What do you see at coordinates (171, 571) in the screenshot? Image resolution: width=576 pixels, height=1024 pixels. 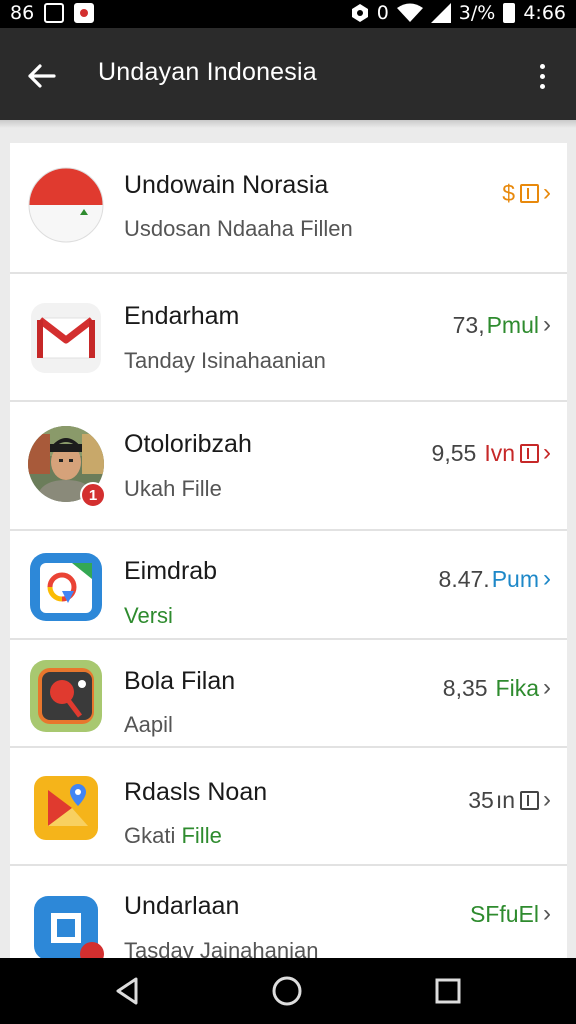 I see `item-title: Eimdrab` at bounding box center [171, 571].